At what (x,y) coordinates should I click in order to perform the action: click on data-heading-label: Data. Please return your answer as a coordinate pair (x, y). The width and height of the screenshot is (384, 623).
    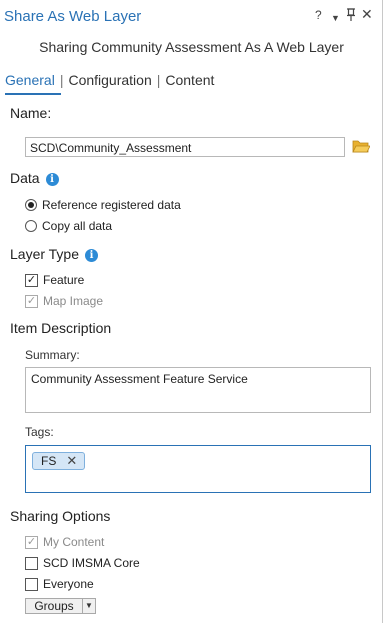
    Looking at the image, I should click on (25, 178).